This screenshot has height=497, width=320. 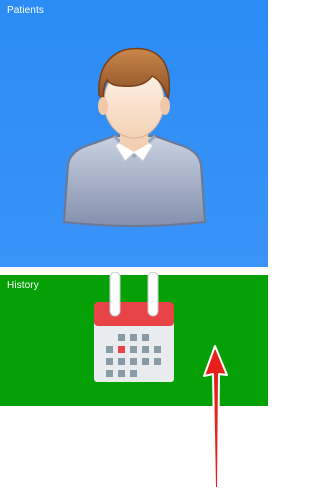 What do you see at coordinates (216, 415) in the screenshot?
I see `annotation-arrow` at bounding box center [216, 415].